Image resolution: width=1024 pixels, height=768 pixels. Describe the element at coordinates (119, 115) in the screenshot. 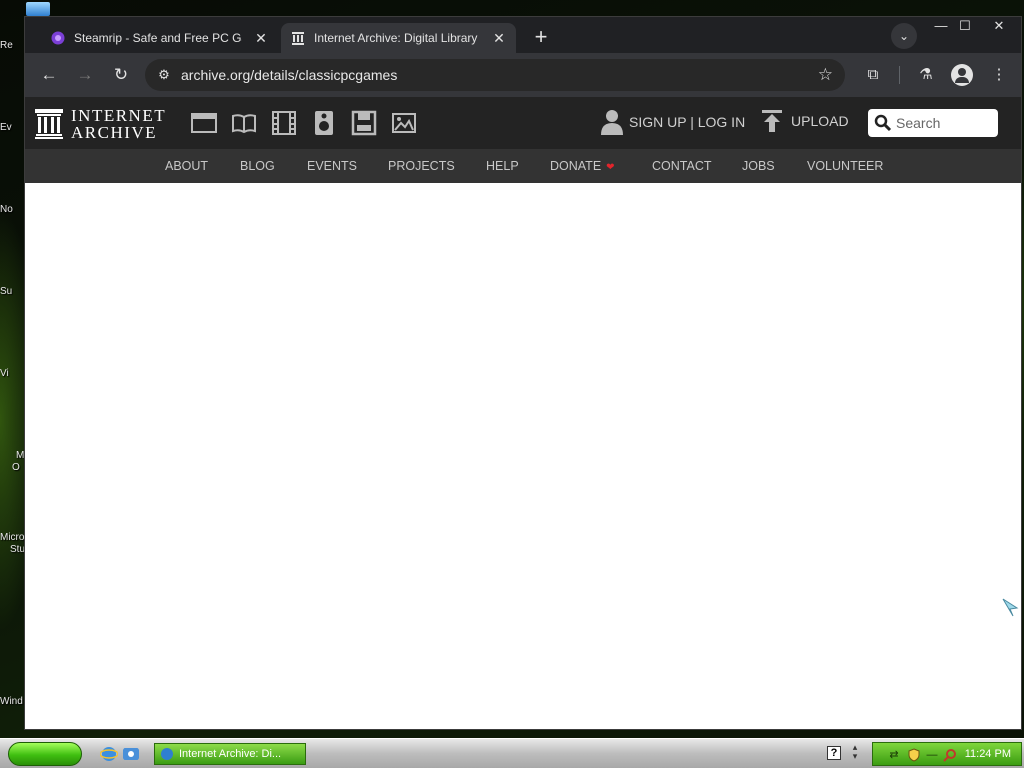

I see `logo-line-1: INTERNET` at that location.